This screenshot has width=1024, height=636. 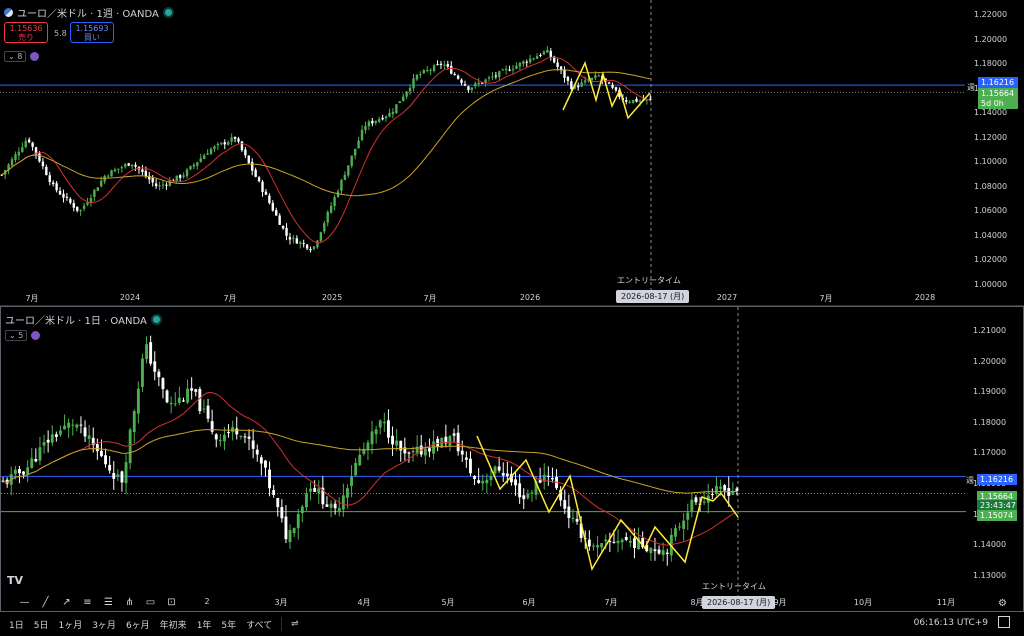 I want to click on timeframe-button: すべて, so click(x=259, y=624).